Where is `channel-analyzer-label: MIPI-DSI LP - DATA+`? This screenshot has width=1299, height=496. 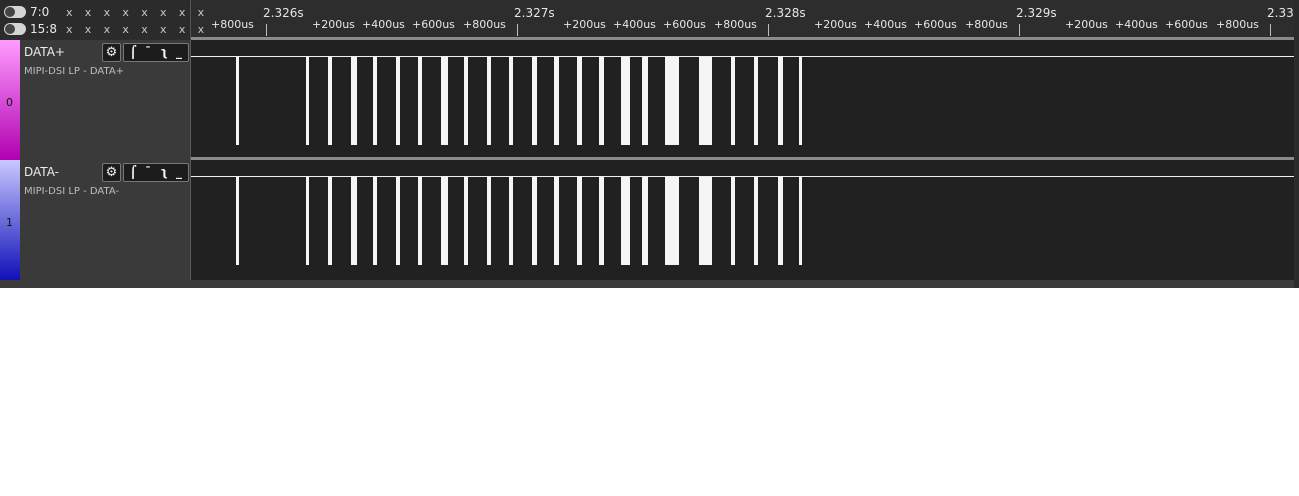 channel-analyzer-label: MIPI-DSI LP - DATA+ is located at coordinates (74, 71).